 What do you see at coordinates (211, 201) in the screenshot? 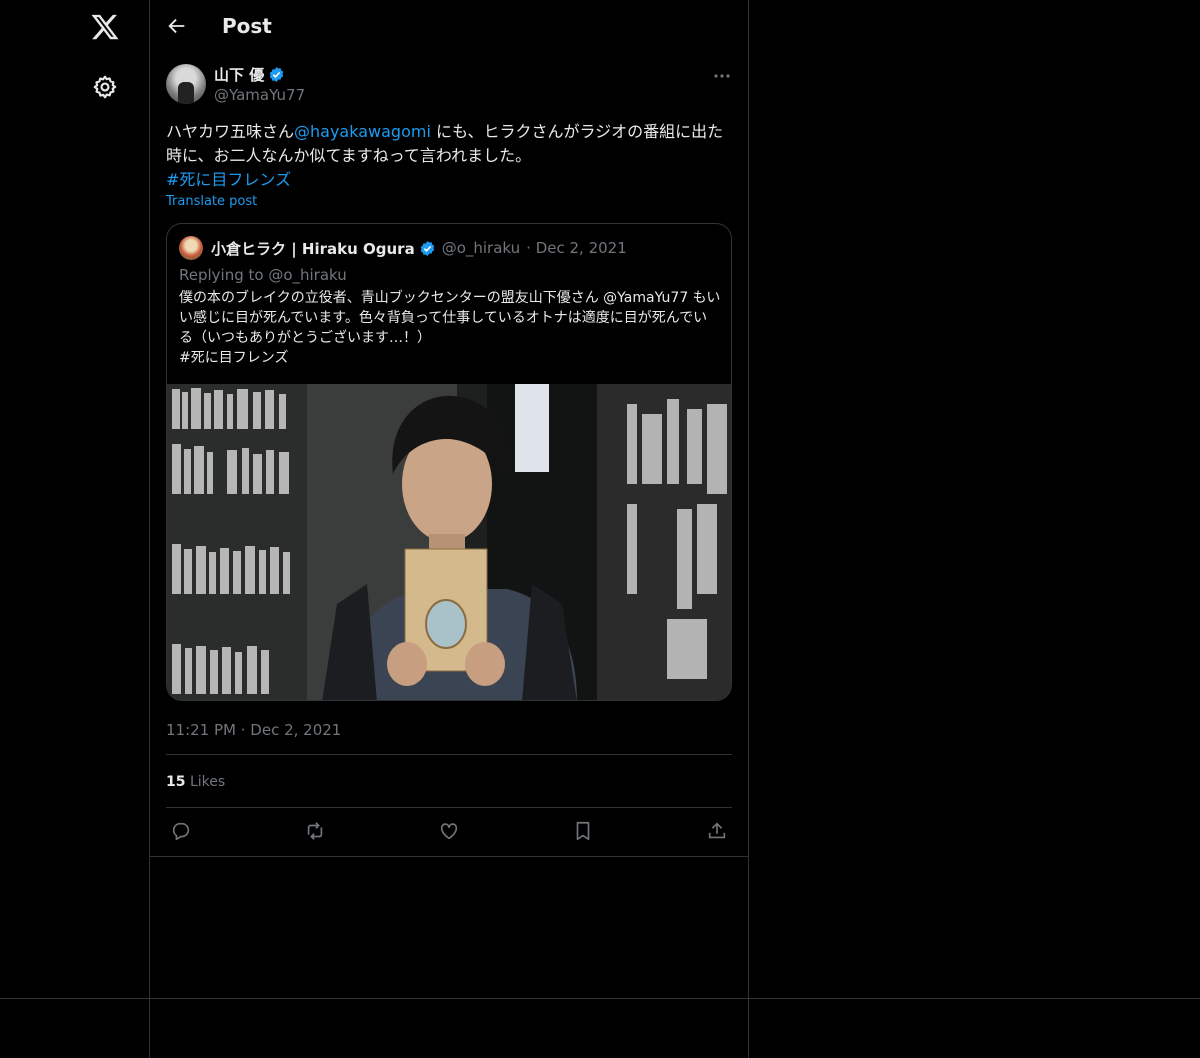
I see `translate-link: Translate post` at bounding box center [211, 201].